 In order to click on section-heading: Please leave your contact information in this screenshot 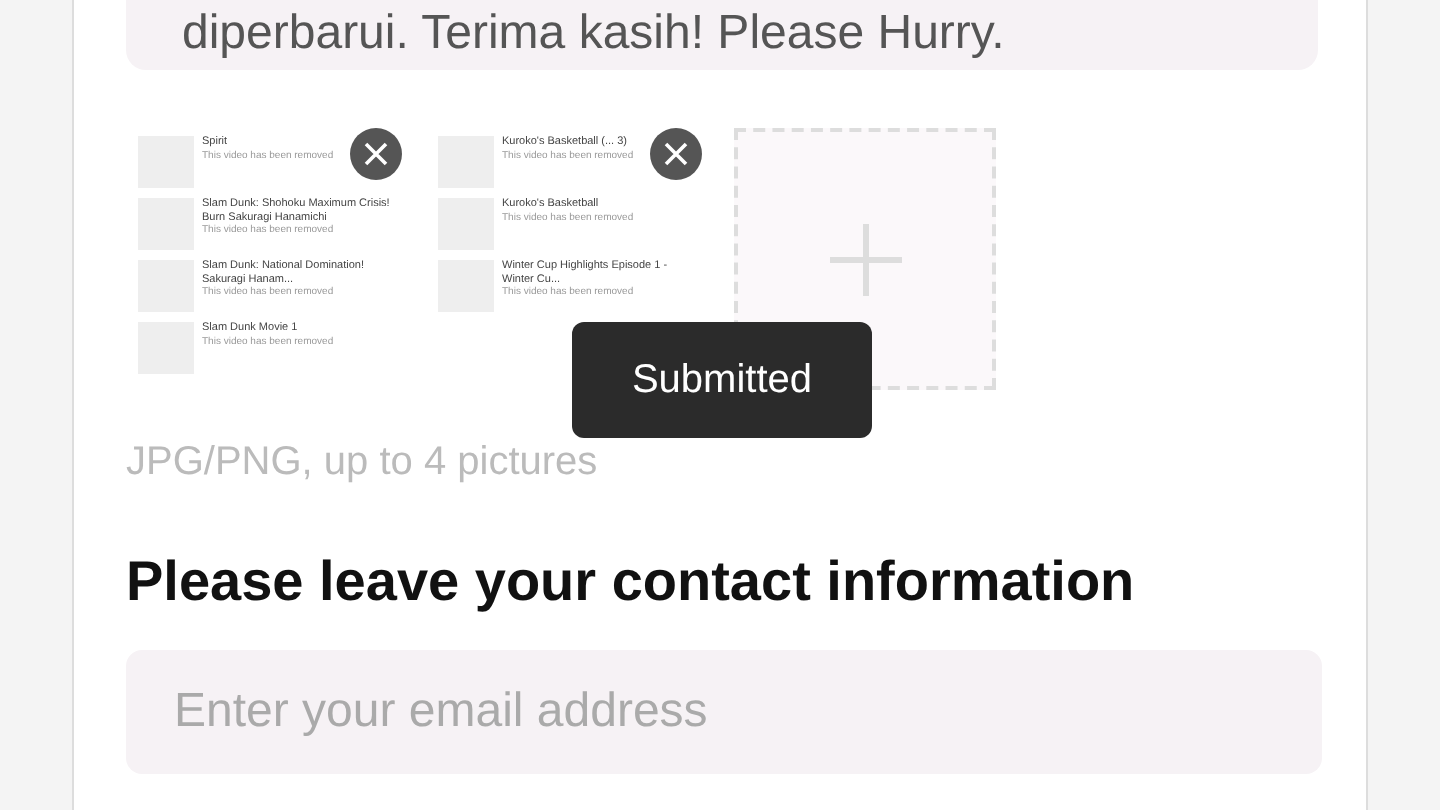, I will do `click(631, 582)`.